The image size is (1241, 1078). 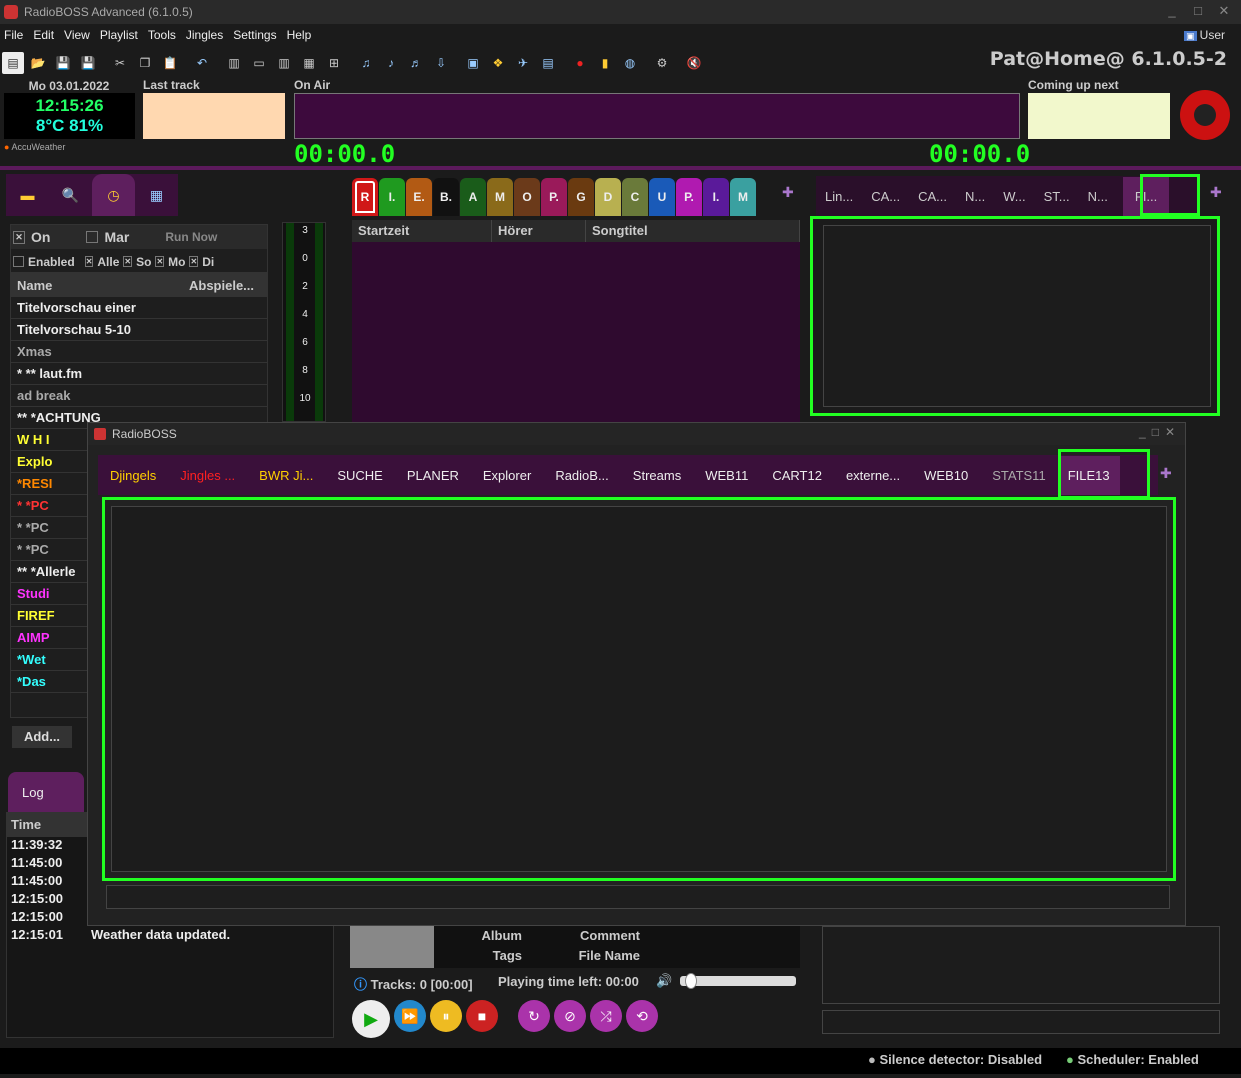 I want to click on shuffle-icon: ⤮, so click(x=606, y=1016).